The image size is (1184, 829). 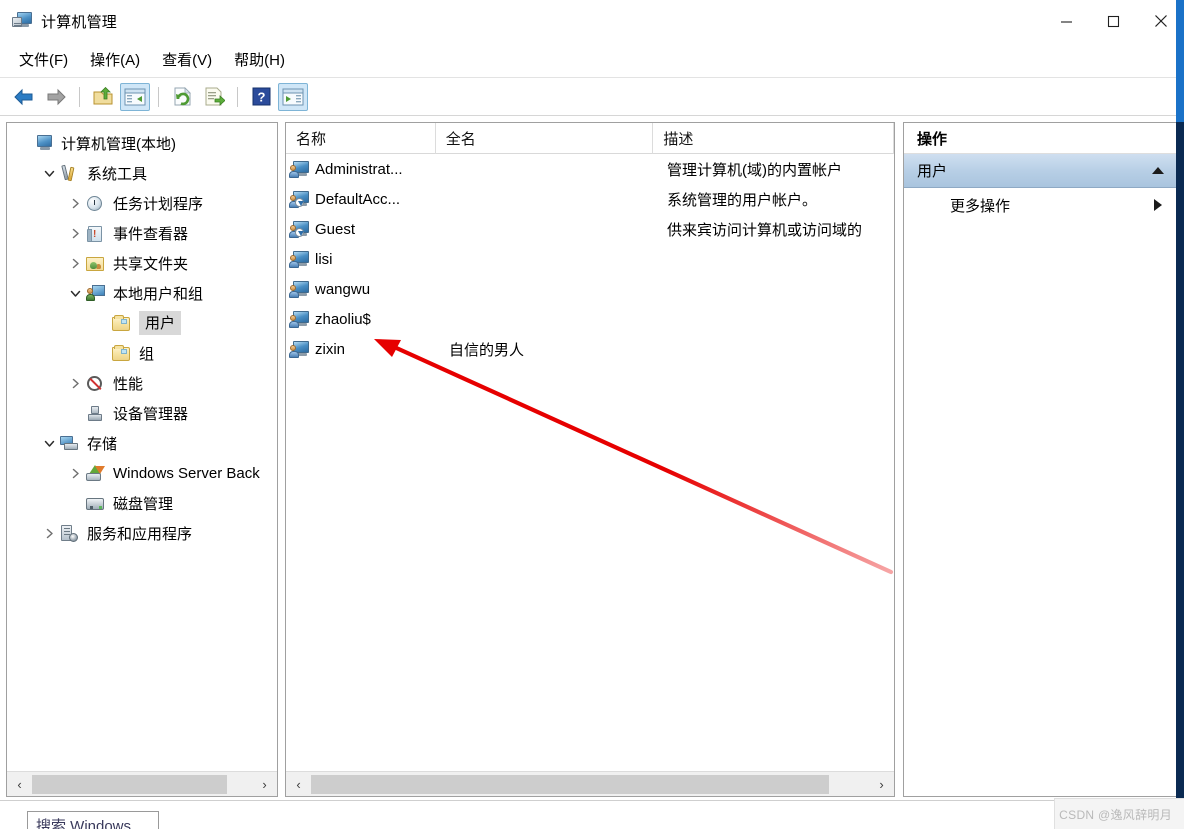 I want to click on window-right-edge-top, so click(x=1180, y=61).